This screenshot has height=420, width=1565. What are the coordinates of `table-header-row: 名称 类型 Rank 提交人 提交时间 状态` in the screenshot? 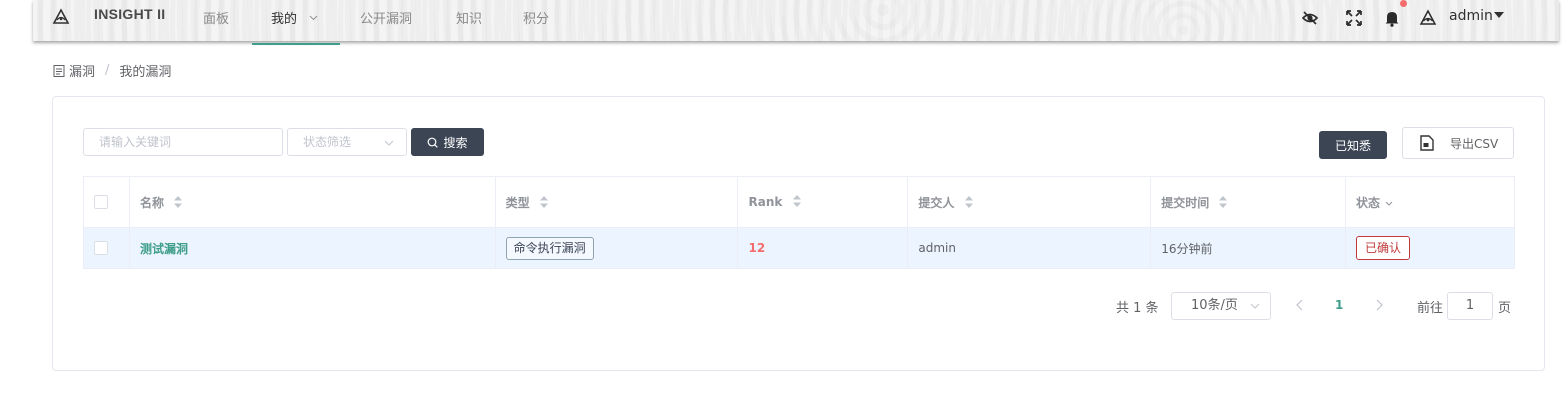 It's located at (799, 202).